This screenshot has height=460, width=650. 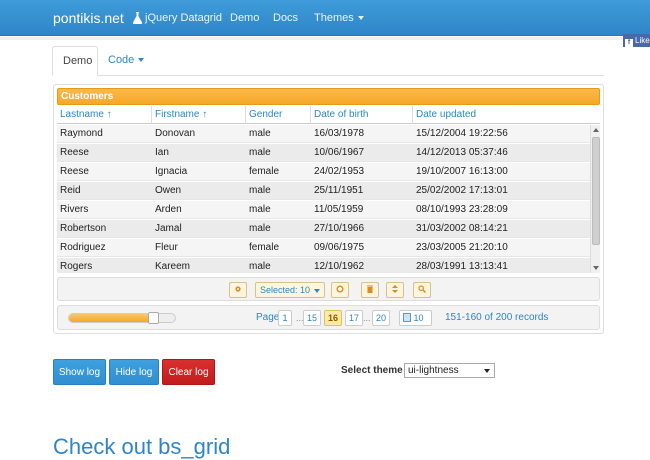 I want to click on column-header-date-updated: Date updated, so click(x=506, y=115).